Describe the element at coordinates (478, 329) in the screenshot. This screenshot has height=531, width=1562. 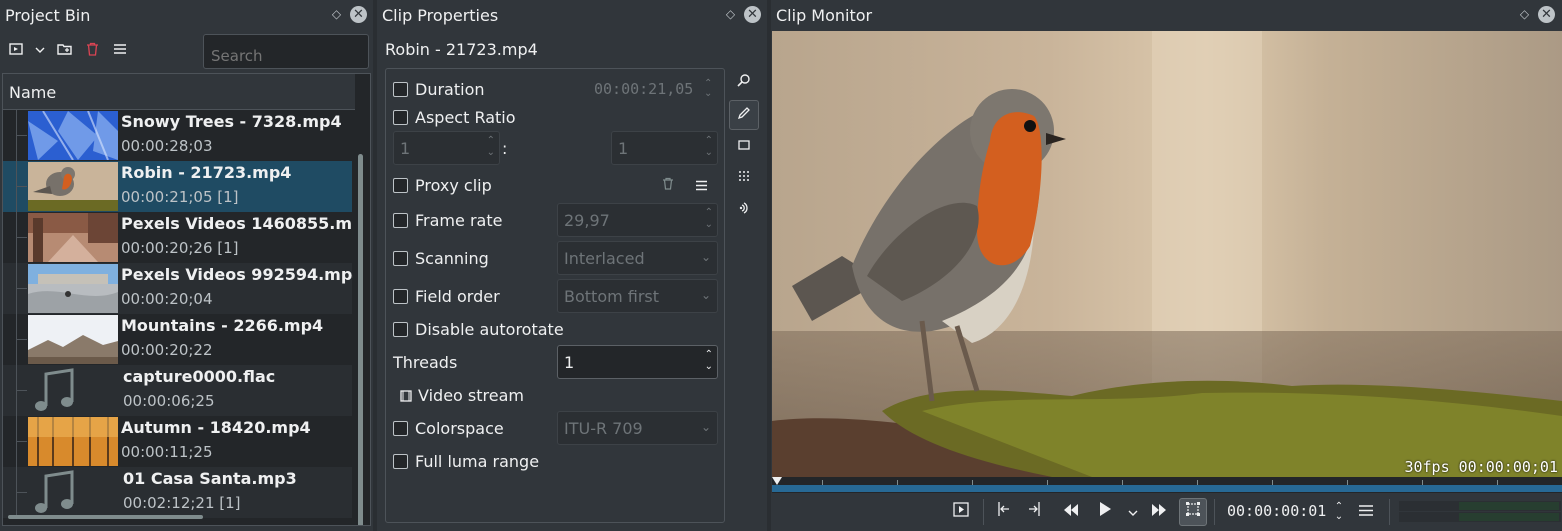
I see `disable-autorotate-option: Disable autorotate` at that location.